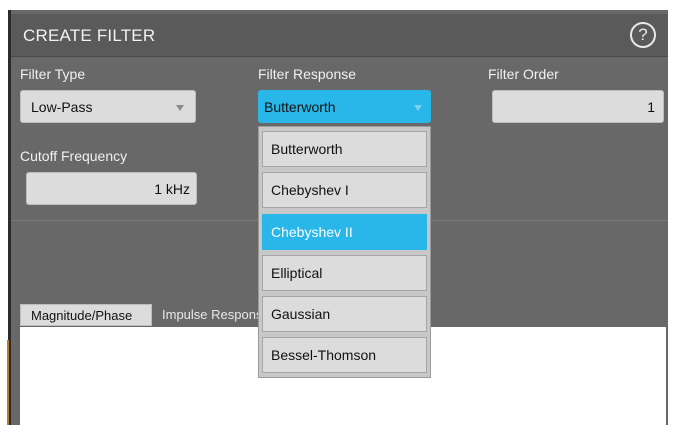 The width and height of the screenshot is (676, 425). I want to click on dialog-title: CREATE FILTER, so click(89, 35).